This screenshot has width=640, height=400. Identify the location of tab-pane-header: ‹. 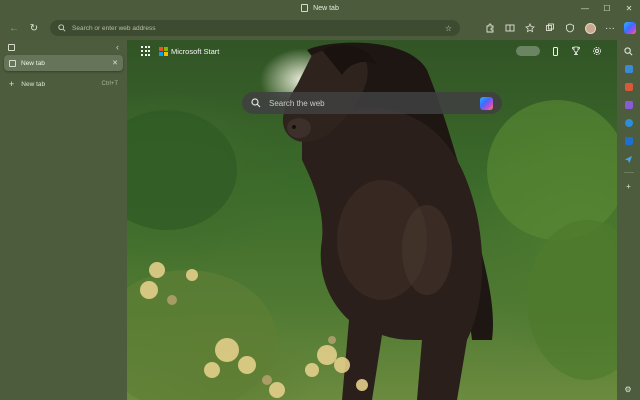
(63, 47).